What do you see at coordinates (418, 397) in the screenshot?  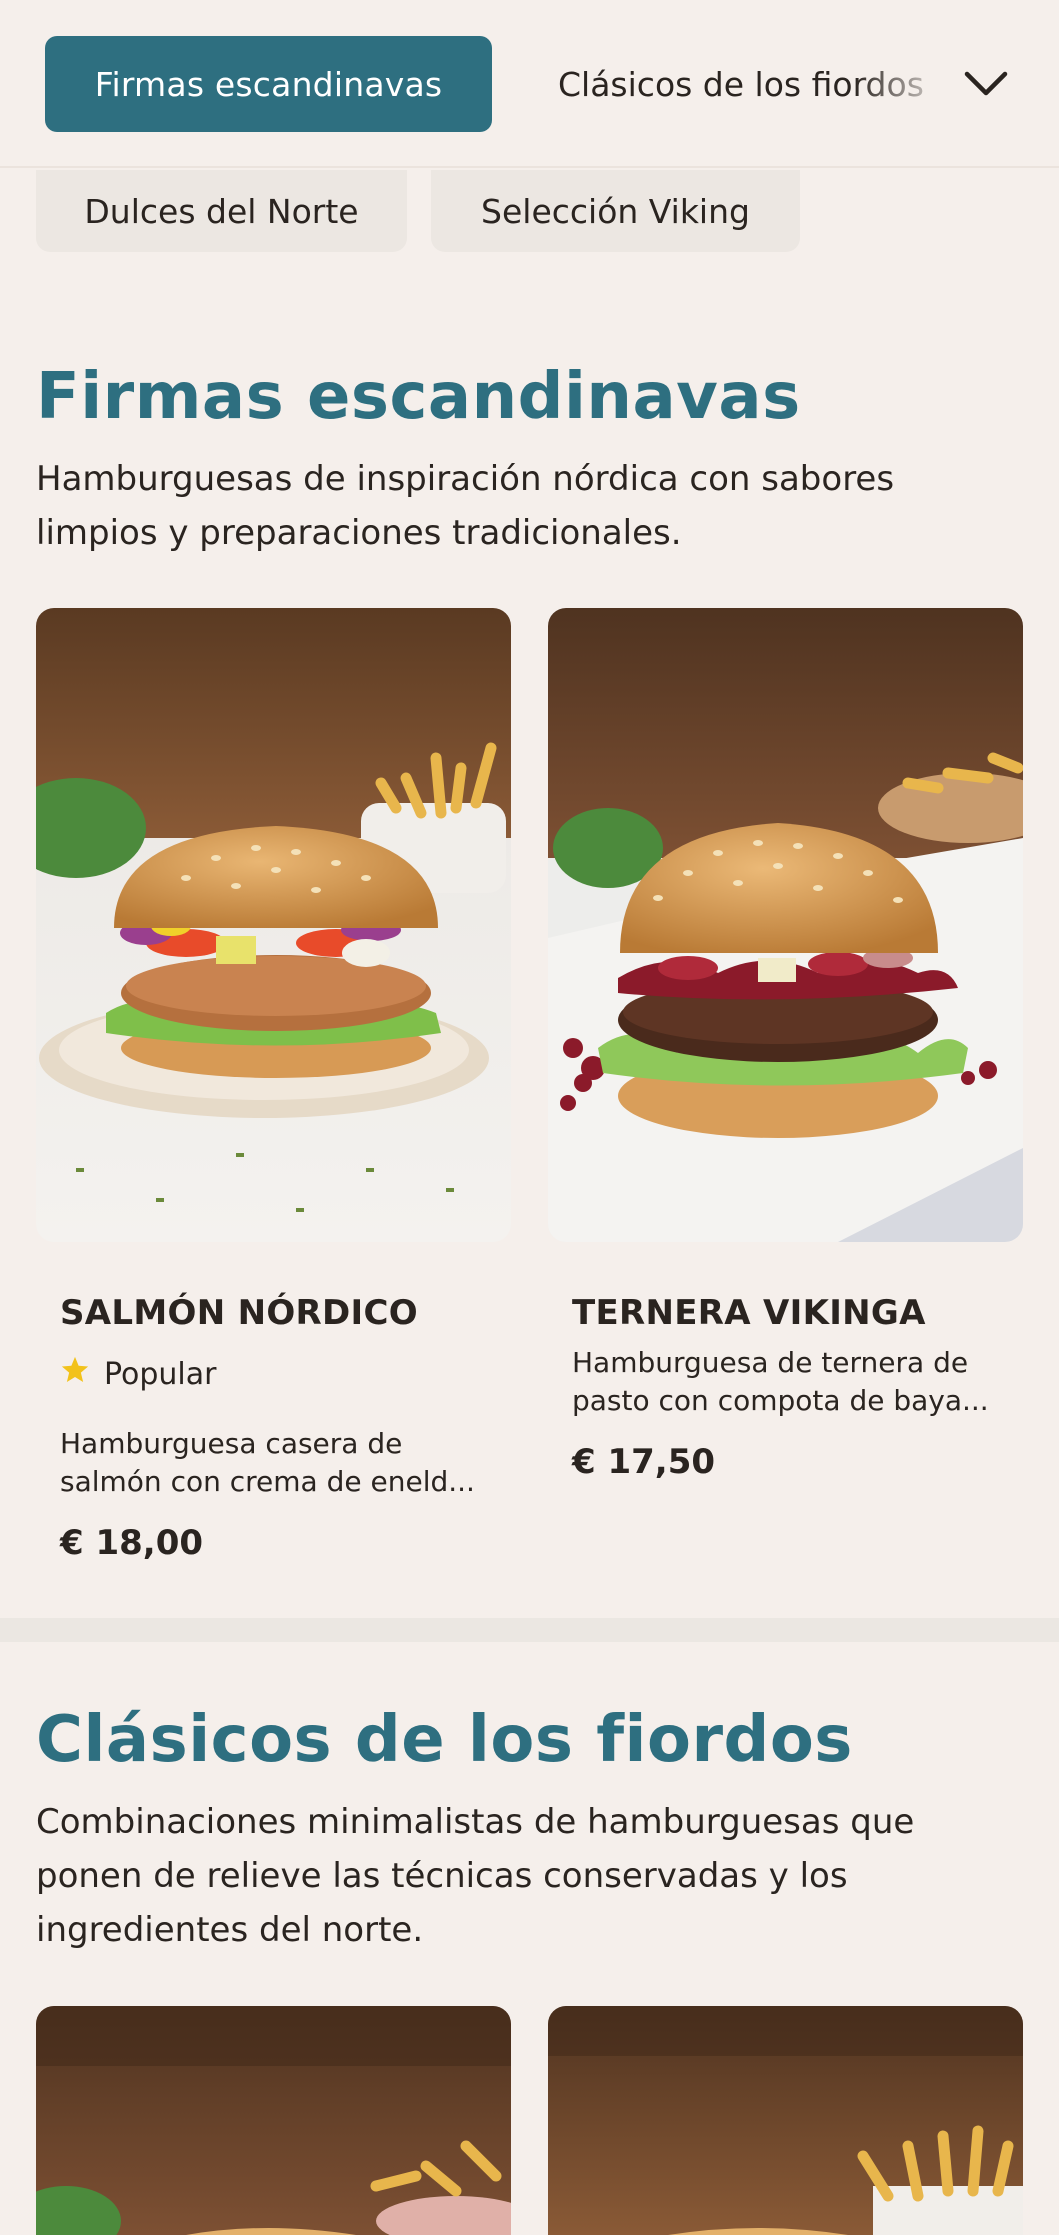 I see `section-title-firmas: Firmas escandinavas` at bounding box center [418, 397].